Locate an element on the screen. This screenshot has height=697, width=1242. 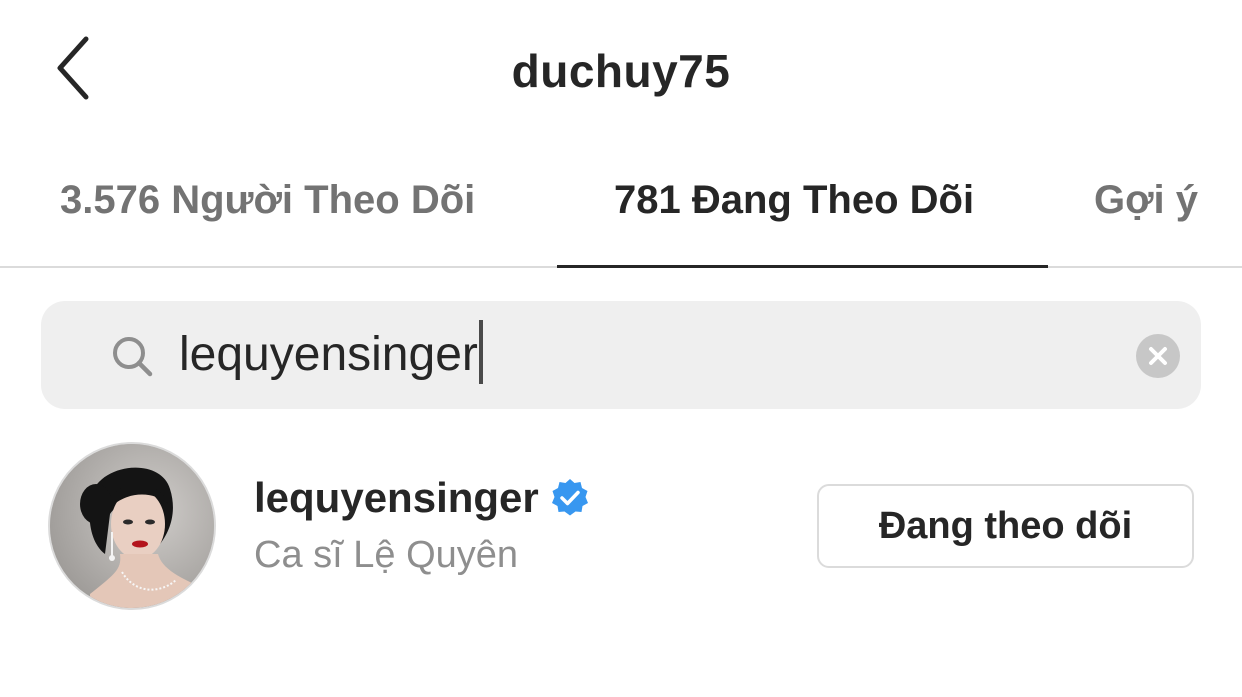
search-query-text: lequyensinger is located at coordinates (328, 354).